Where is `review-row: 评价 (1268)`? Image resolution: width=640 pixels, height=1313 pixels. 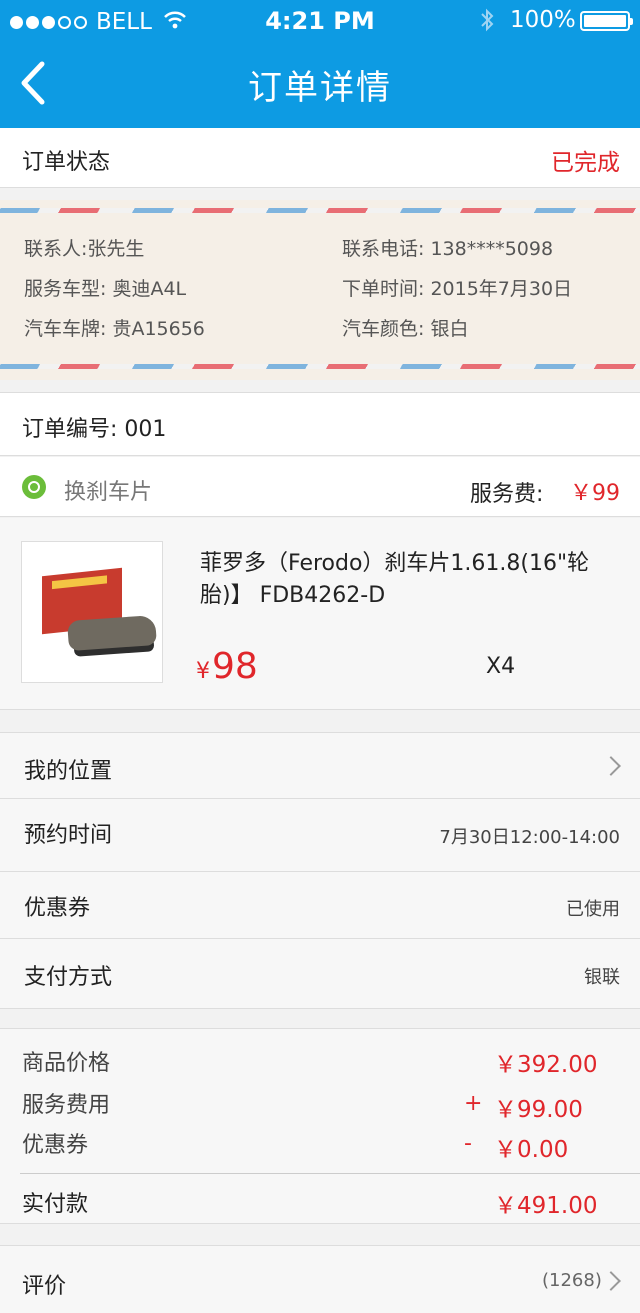 review-row: 评价 (1268) is located at coordinates (320, 1279).